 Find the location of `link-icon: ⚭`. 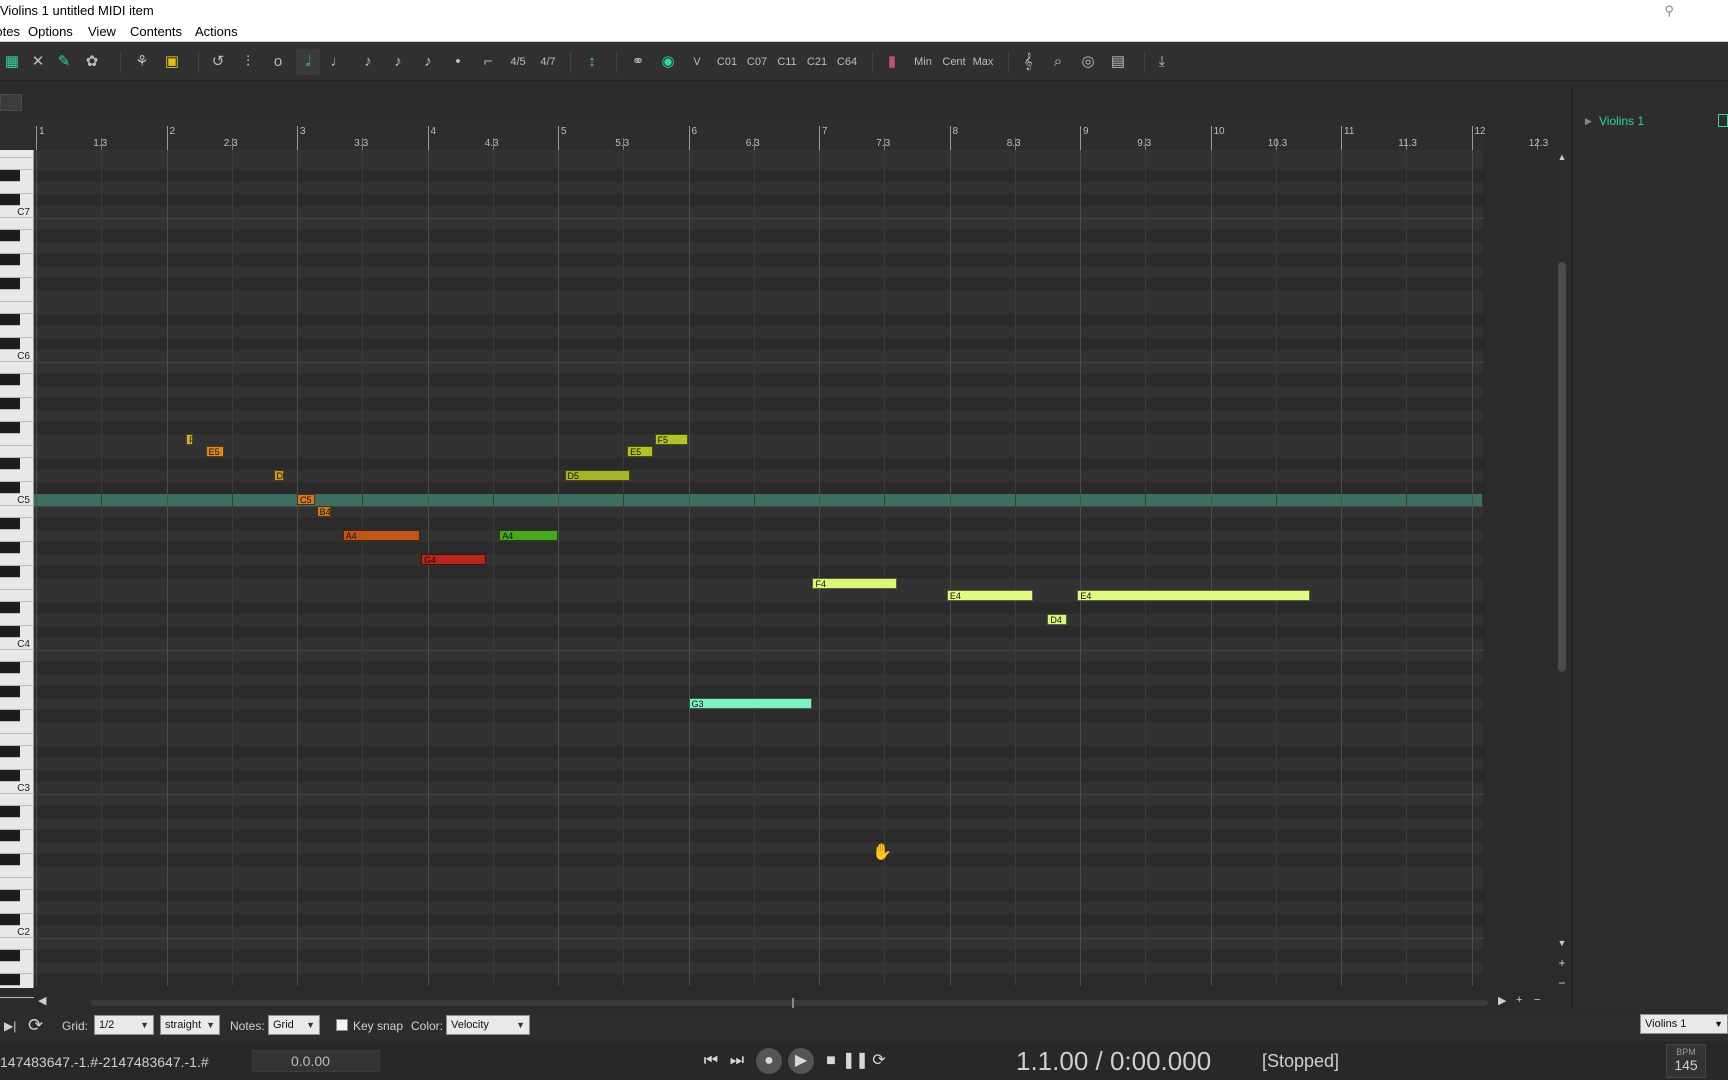

link-icon: ⚭ is located at coordinates (638, 62).